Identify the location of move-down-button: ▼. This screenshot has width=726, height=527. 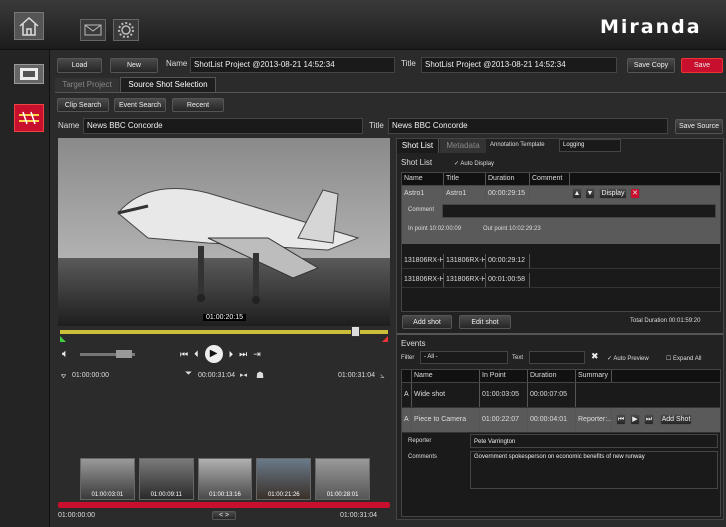
(590, 193).